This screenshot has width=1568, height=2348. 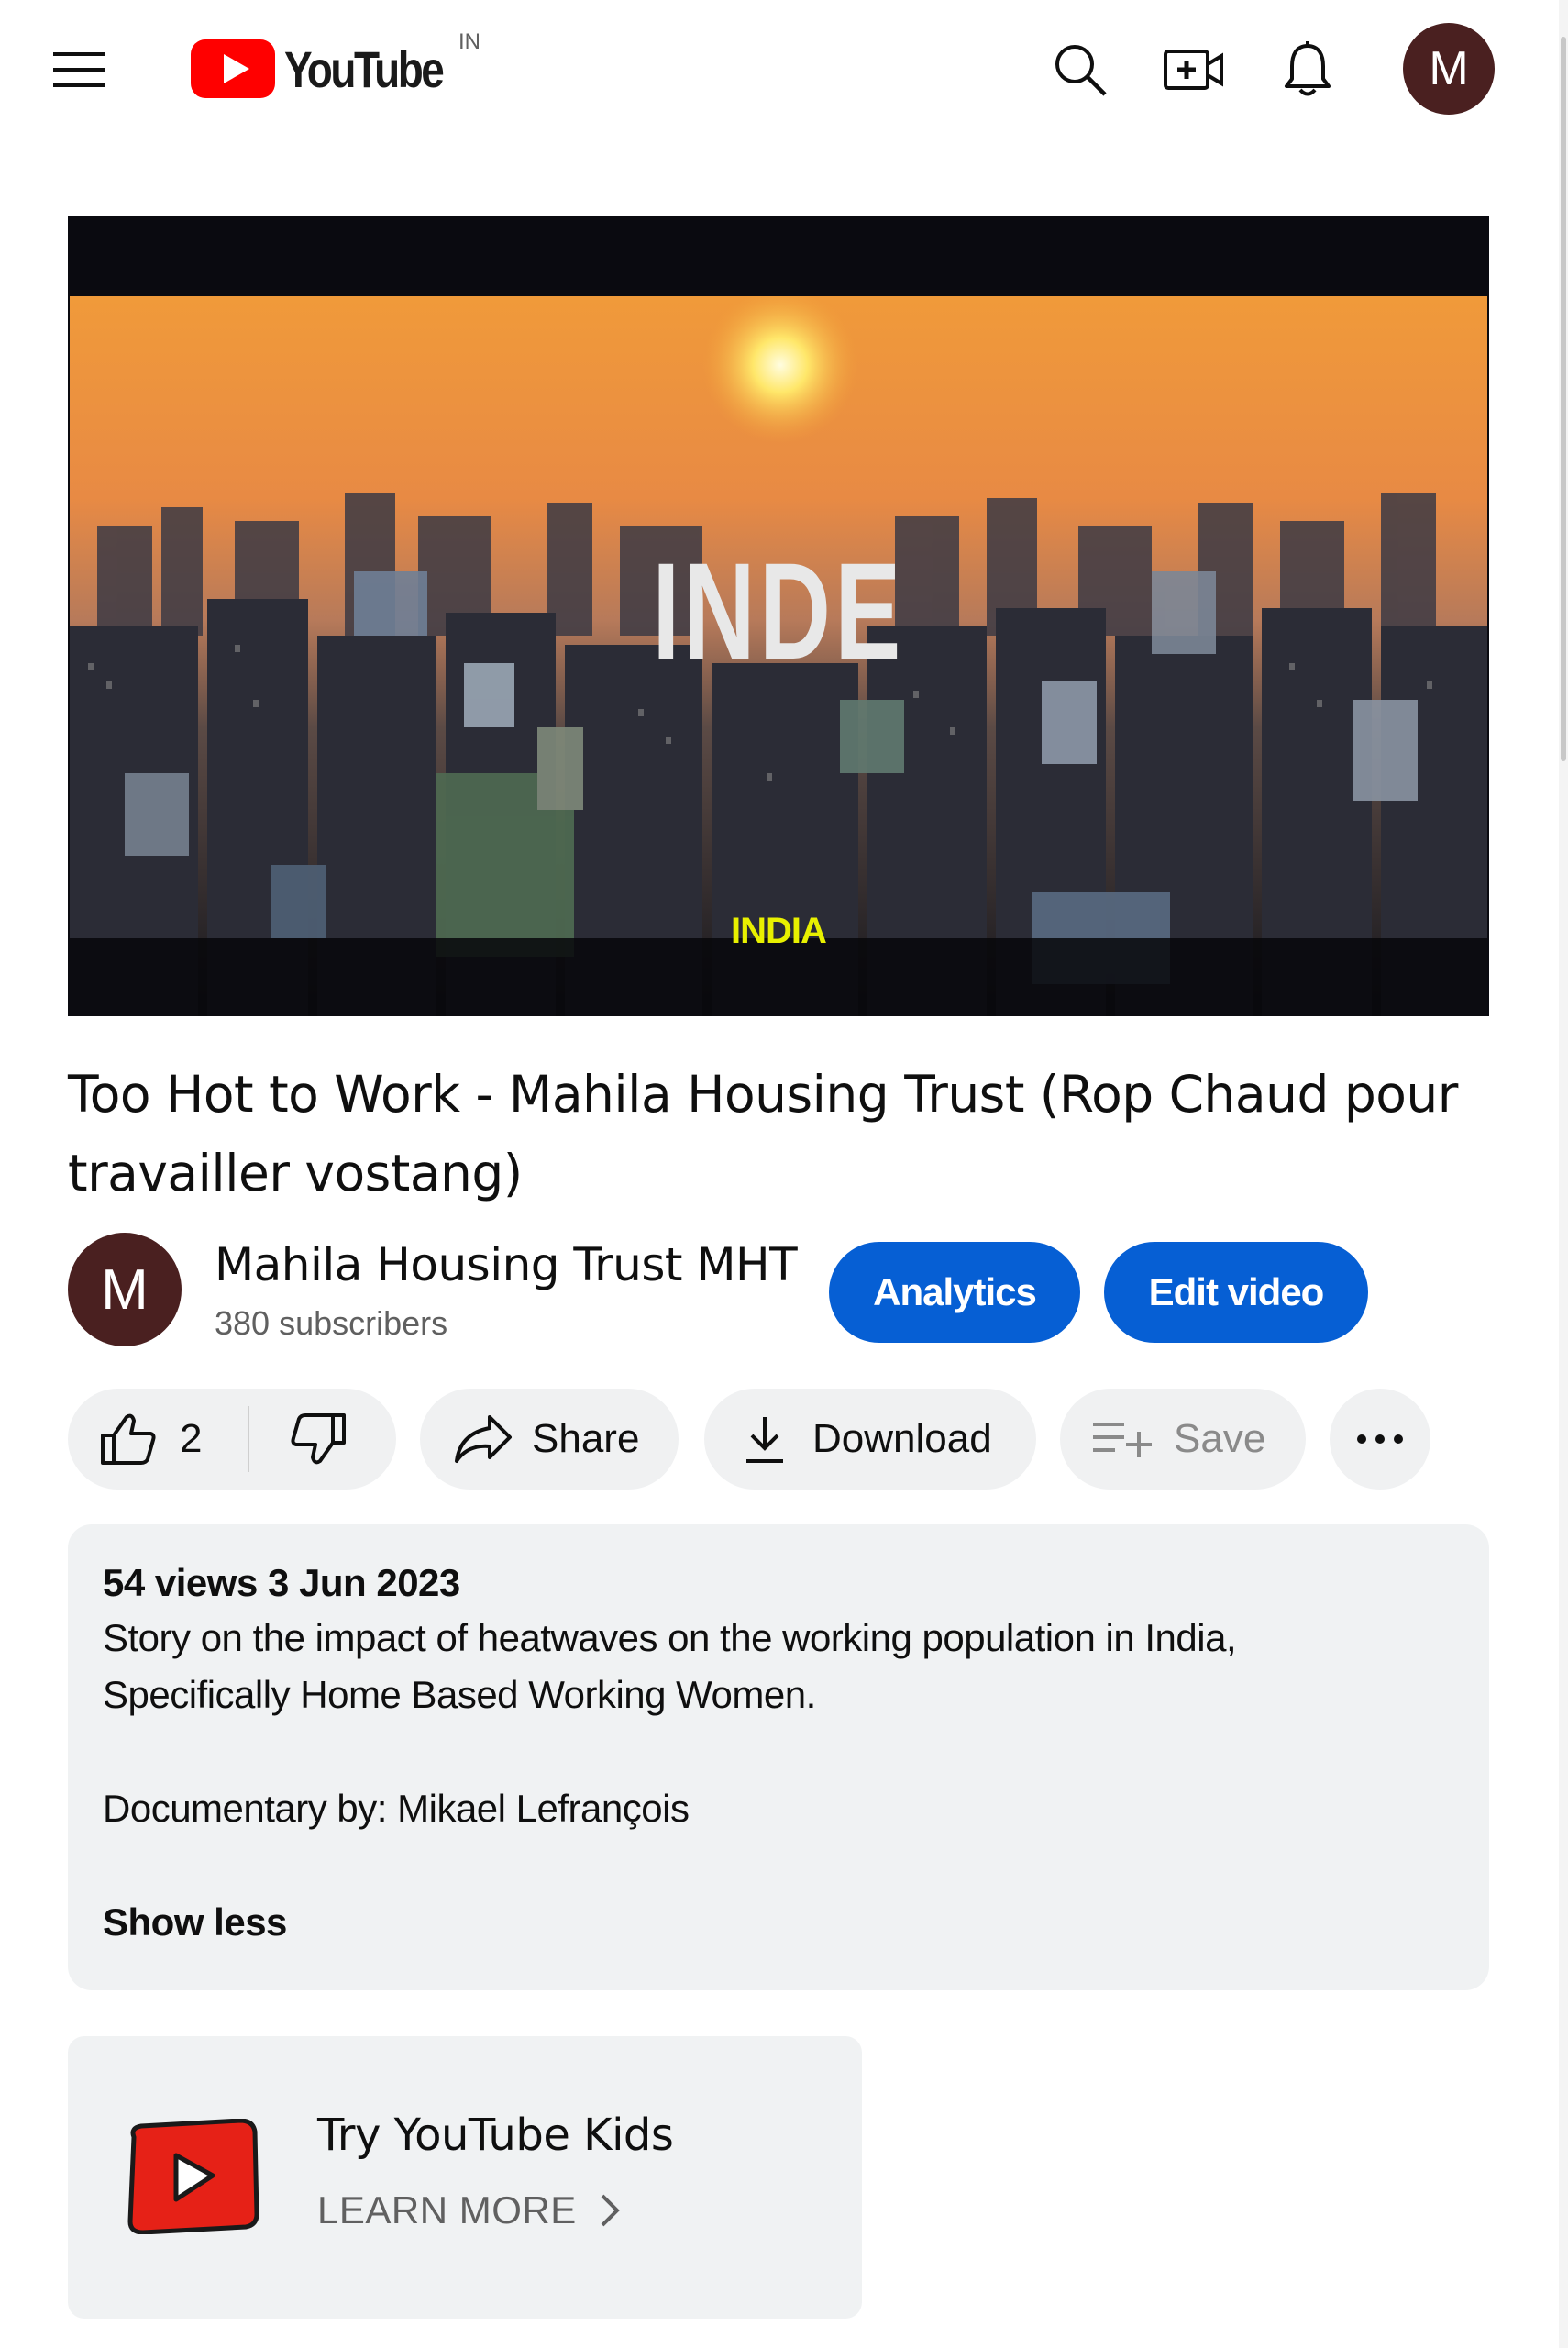 I want to click on learn-more-label: LEARN MORE, so click(x=447, y=2210).